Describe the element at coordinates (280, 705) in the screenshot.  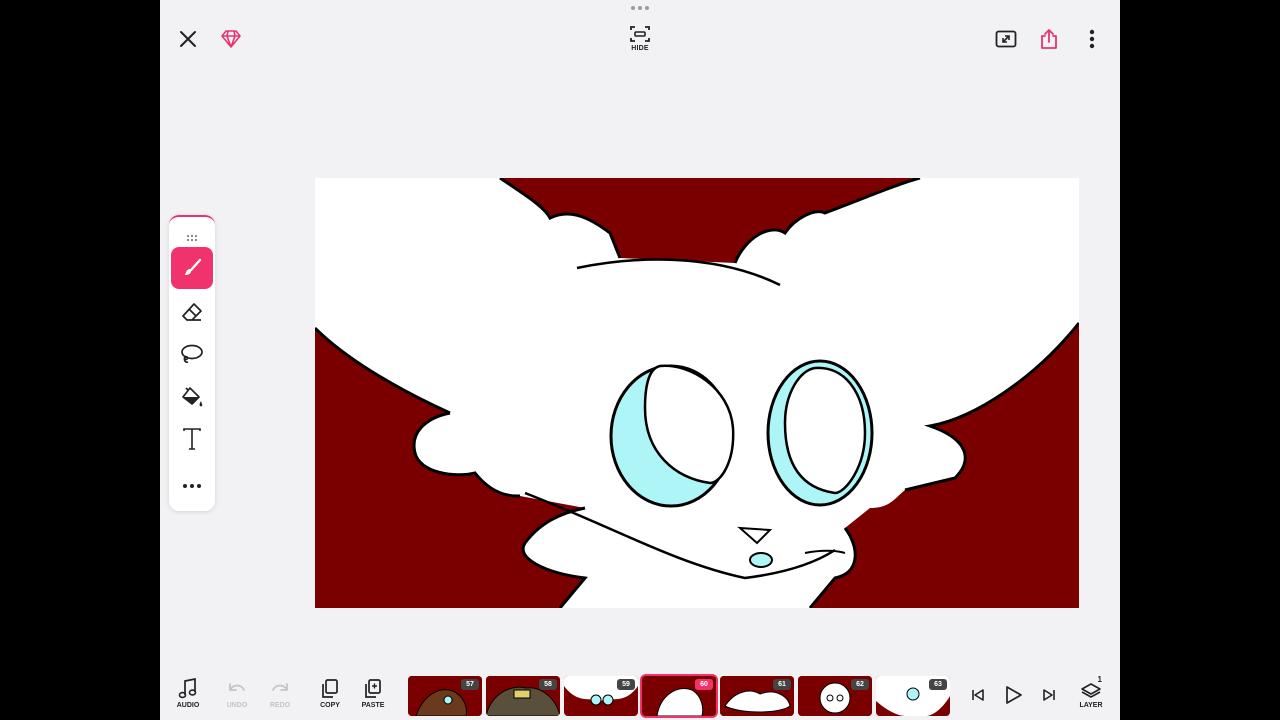
I see `redo-label: REDO` at that location.